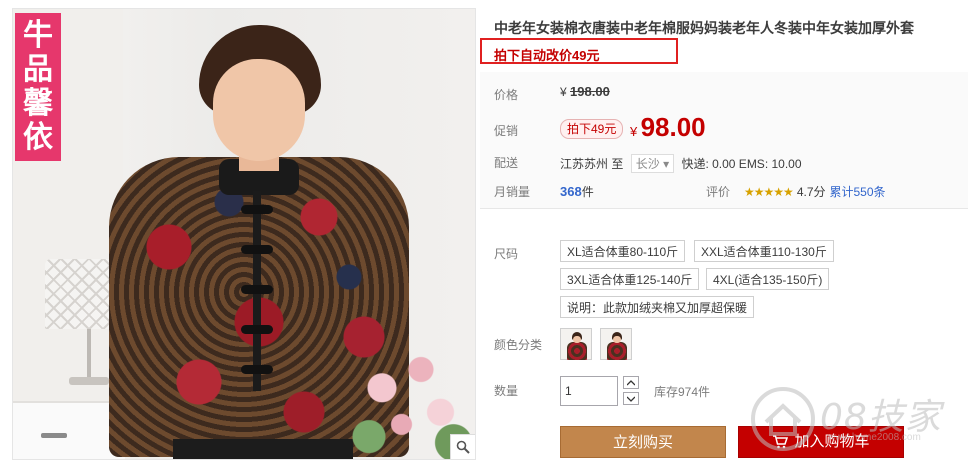 The width and height of the screenshot is (968, 464). What do you see at coordinates (741, 164) in the screenshot?
I see `shipping-fees: 快递: 0.00 EMS: 10.00` at bounding box center [741, 164].